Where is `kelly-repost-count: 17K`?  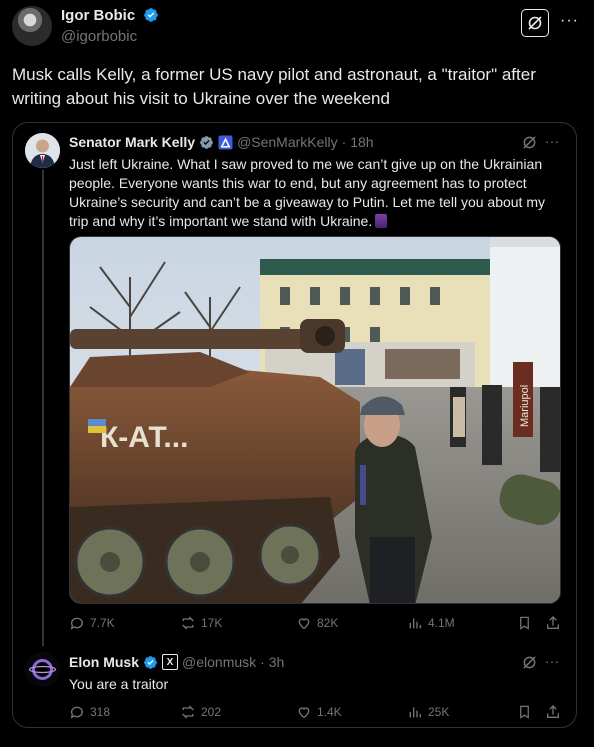 kelly-repost-count: 17K is located at coordinates (212, 623).